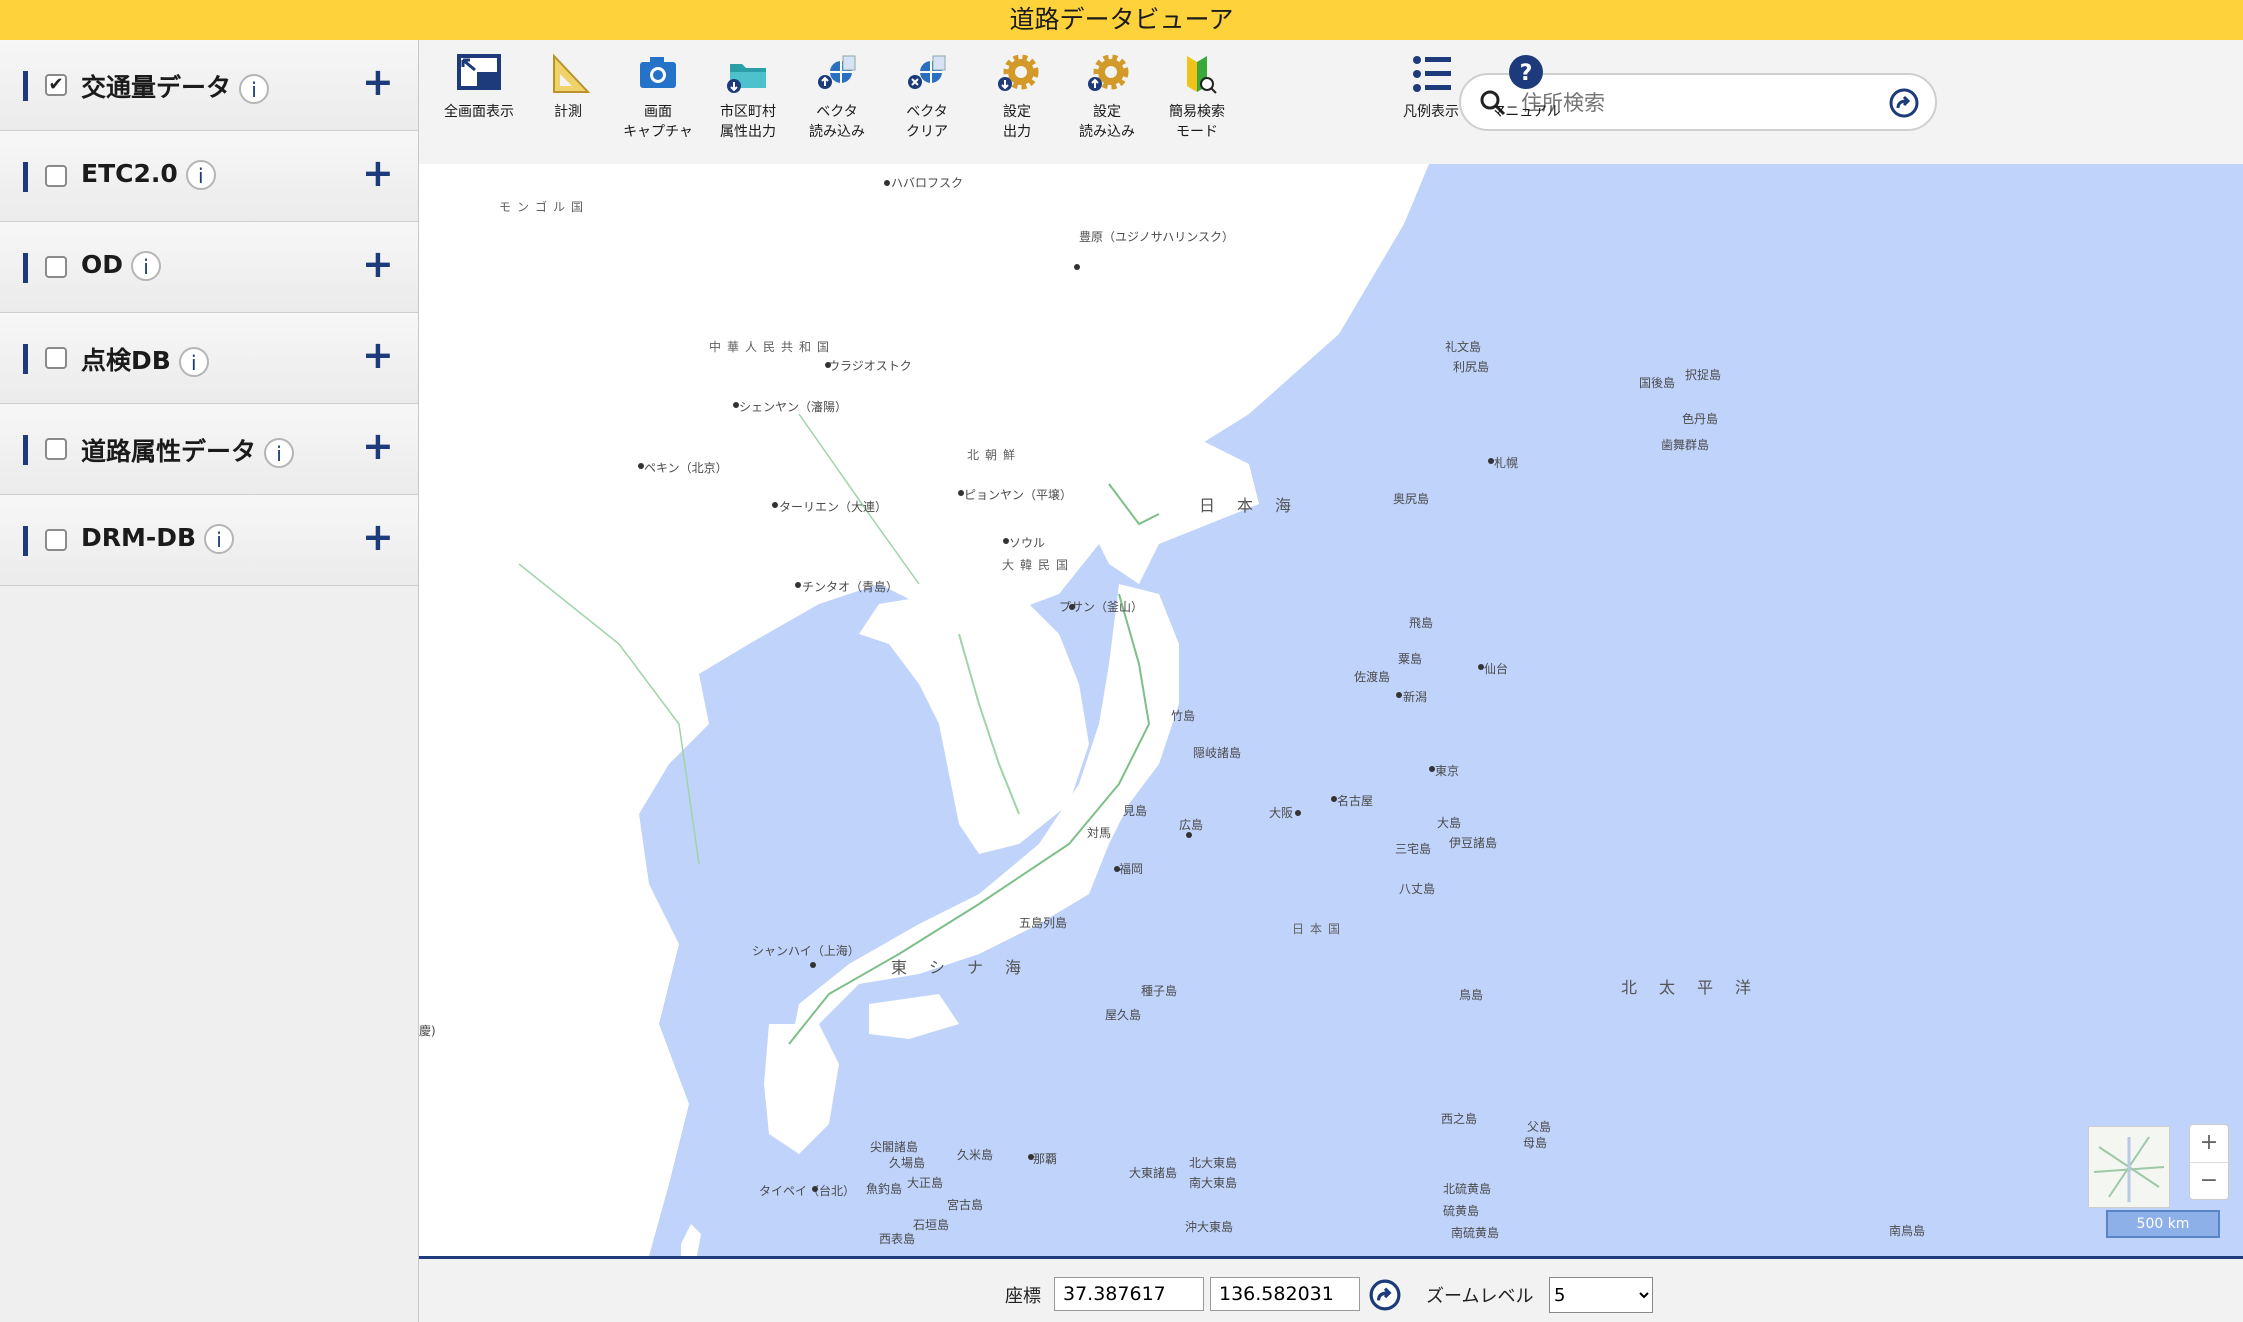 This screenshot has width=2243, height=1322. Describe the element at coordinates (927, 183) in the screenshot. I see `map-place-label: ハバロフスク` at that location.